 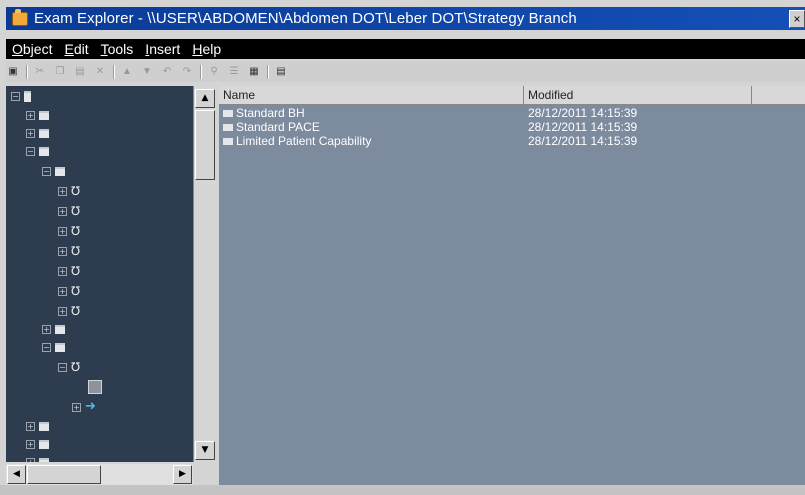 I want to click on menu-object: Object, so click(x=32, y=49).